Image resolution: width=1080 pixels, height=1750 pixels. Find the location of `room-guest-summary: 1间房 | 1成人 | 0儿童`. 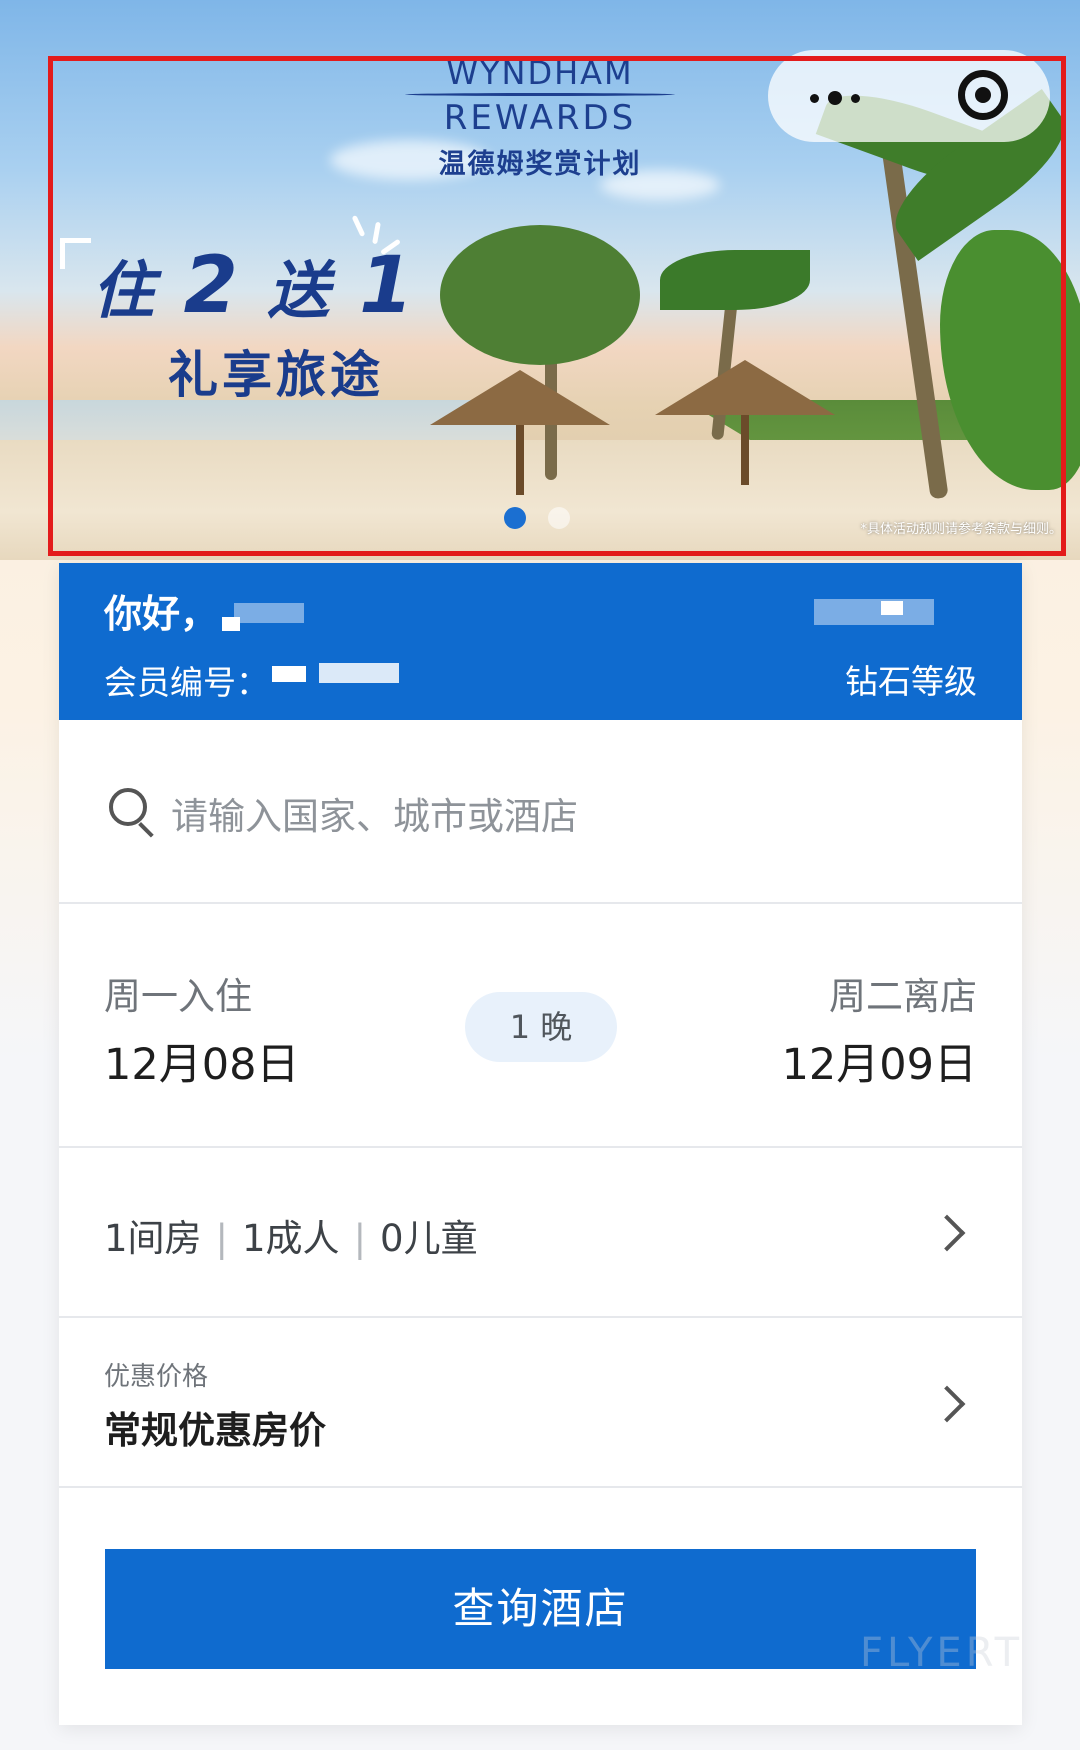

room-guest-summary: 1间房 | 1成人 | 0儿童 is located at coordinates (291, 1235).